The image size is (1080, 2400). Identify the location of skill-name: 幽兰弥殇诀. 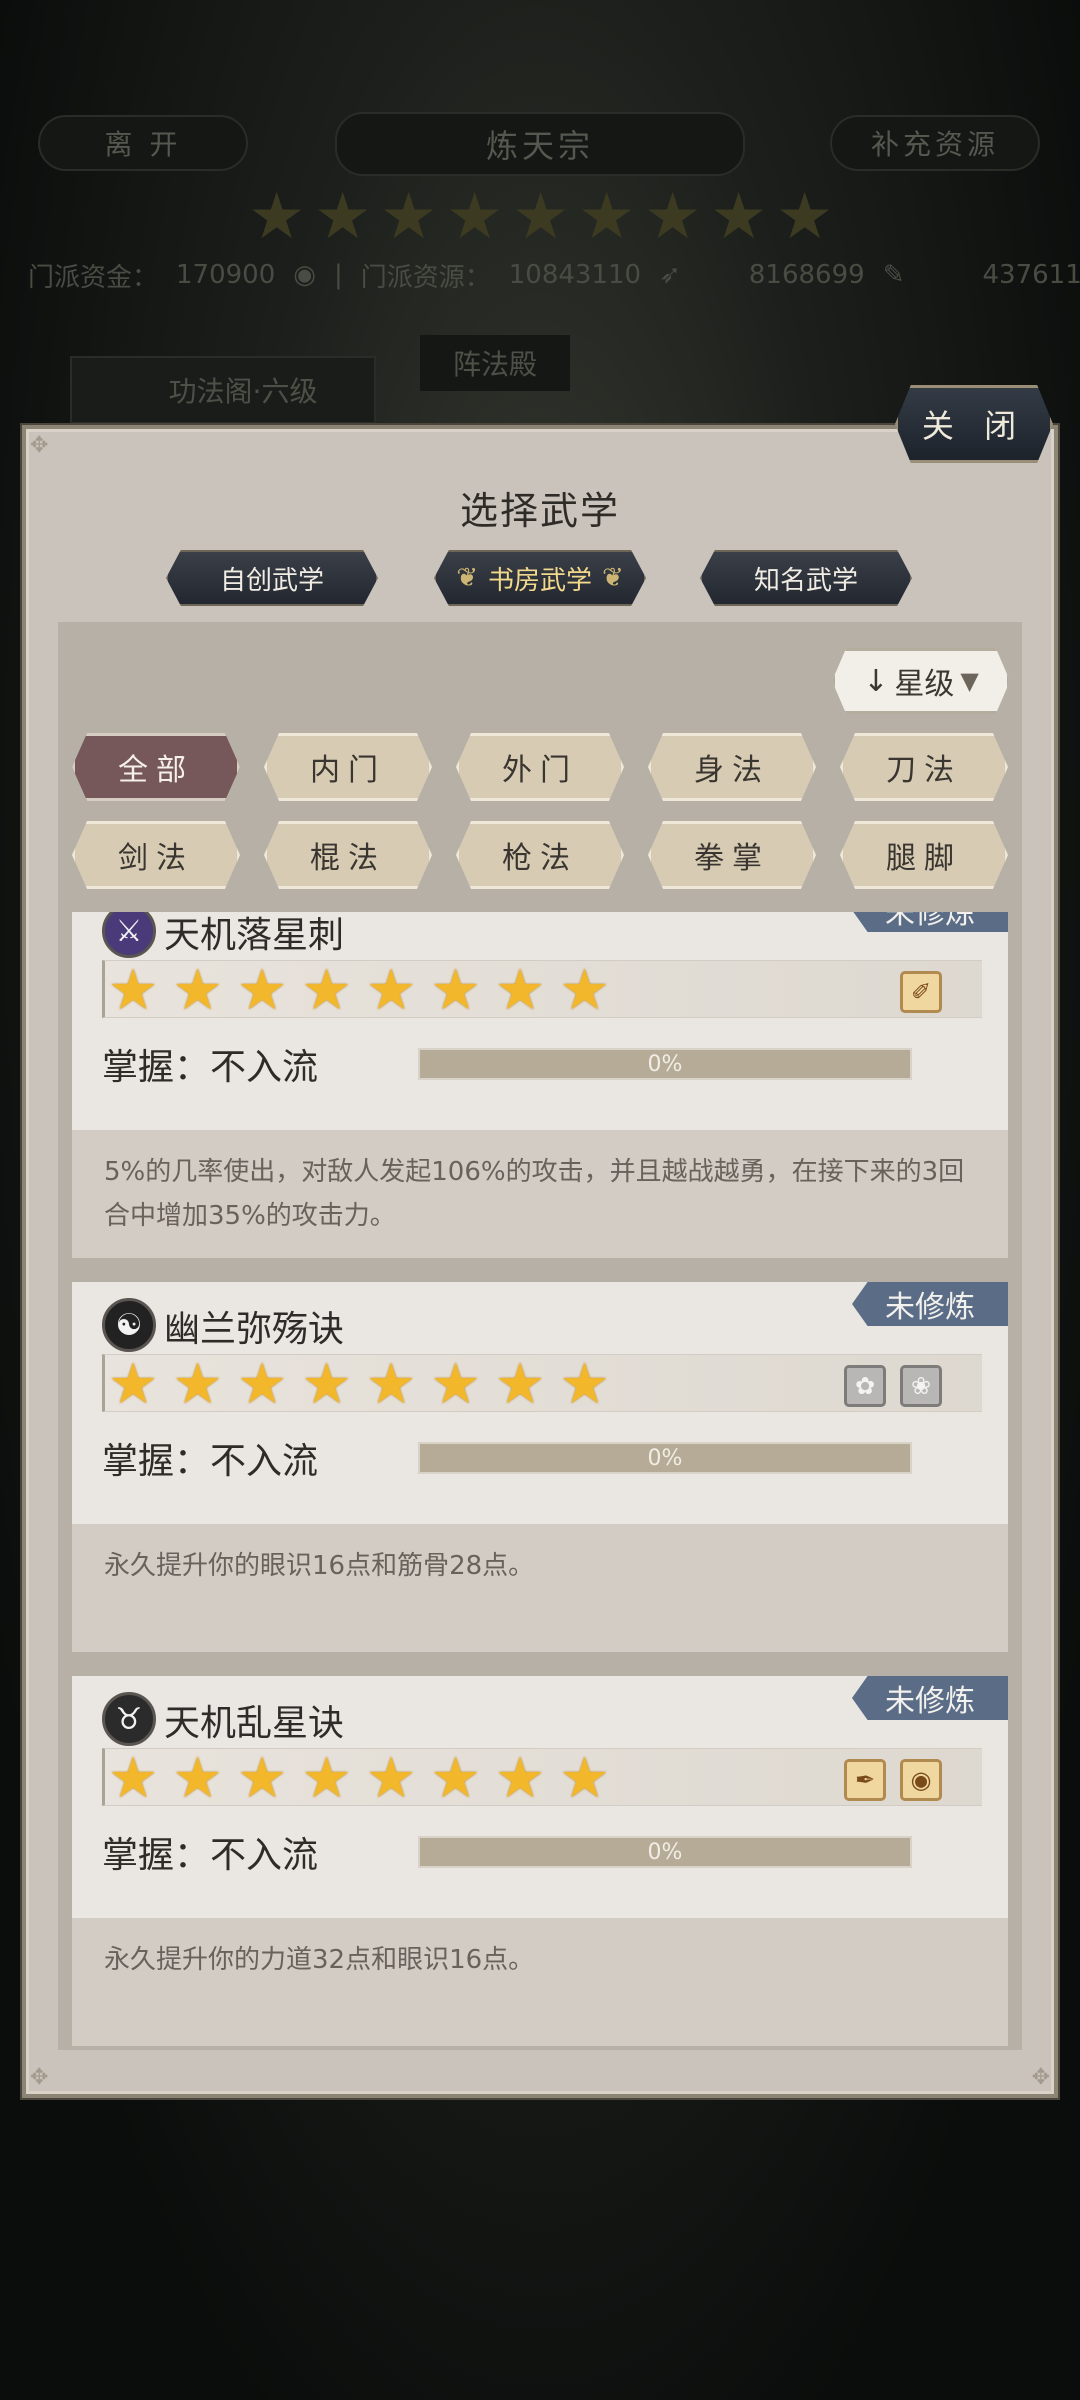
(254, 1329).